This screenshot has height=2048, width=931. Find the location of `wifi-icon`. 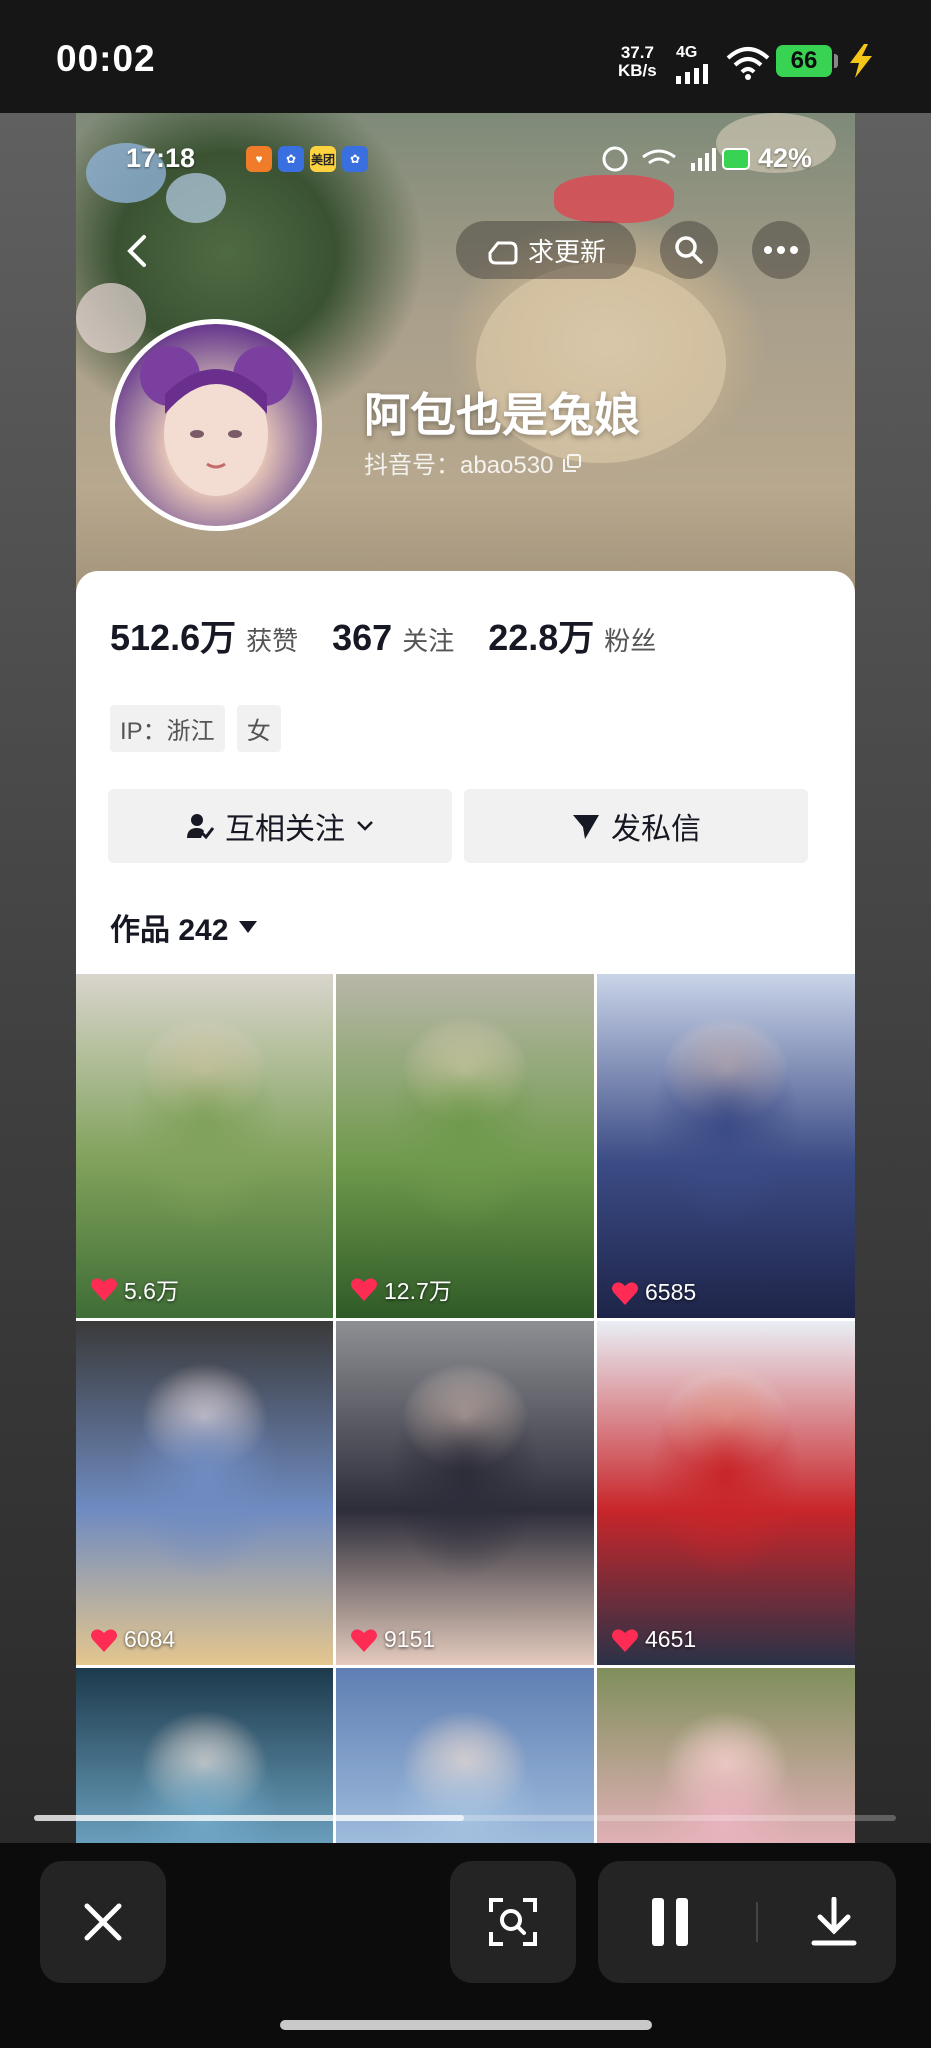

wifi-icon is located at coordinates (748, 63).